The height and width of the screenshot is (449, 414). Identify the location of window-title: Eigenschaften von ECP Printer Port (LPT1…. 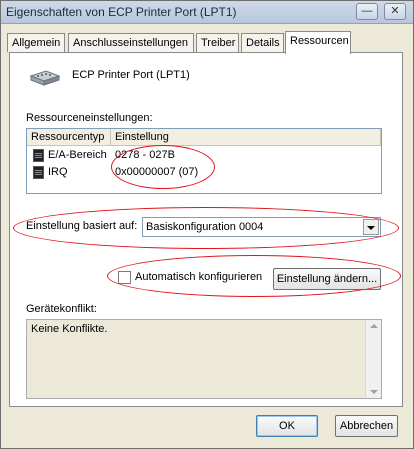
(121, 12).